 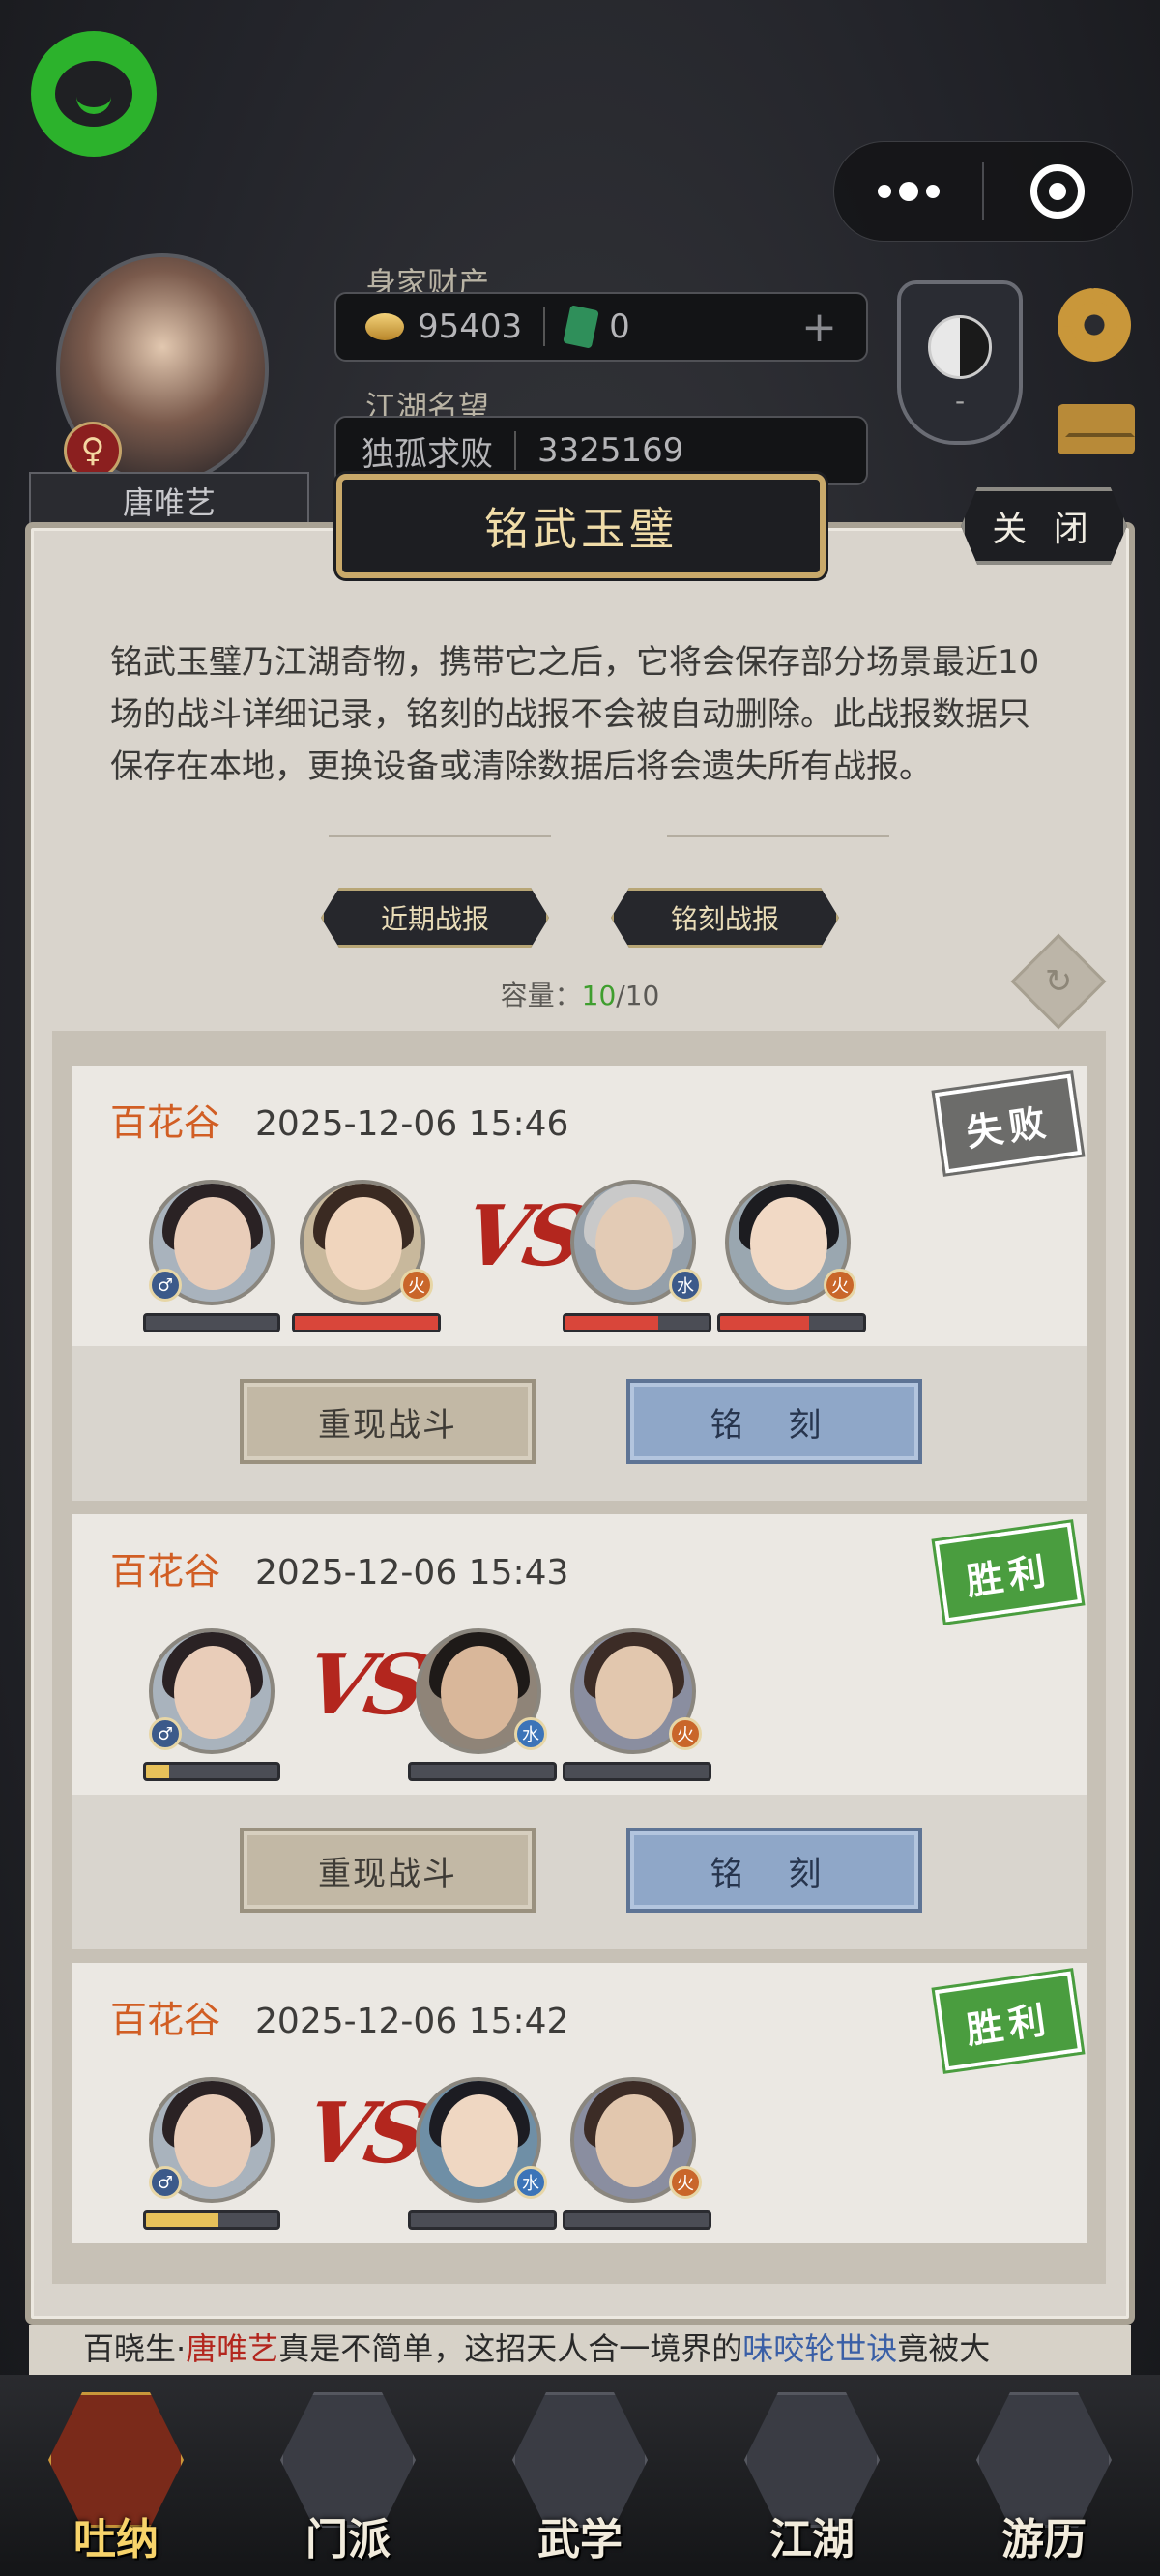 What do you see at coordinates (579, 2103) in the screenshot?
I see `report-item: 百花谷 2025-12-06 15:42 胜利 ♂ VS 水 火` at bounding box center [579, 2103].